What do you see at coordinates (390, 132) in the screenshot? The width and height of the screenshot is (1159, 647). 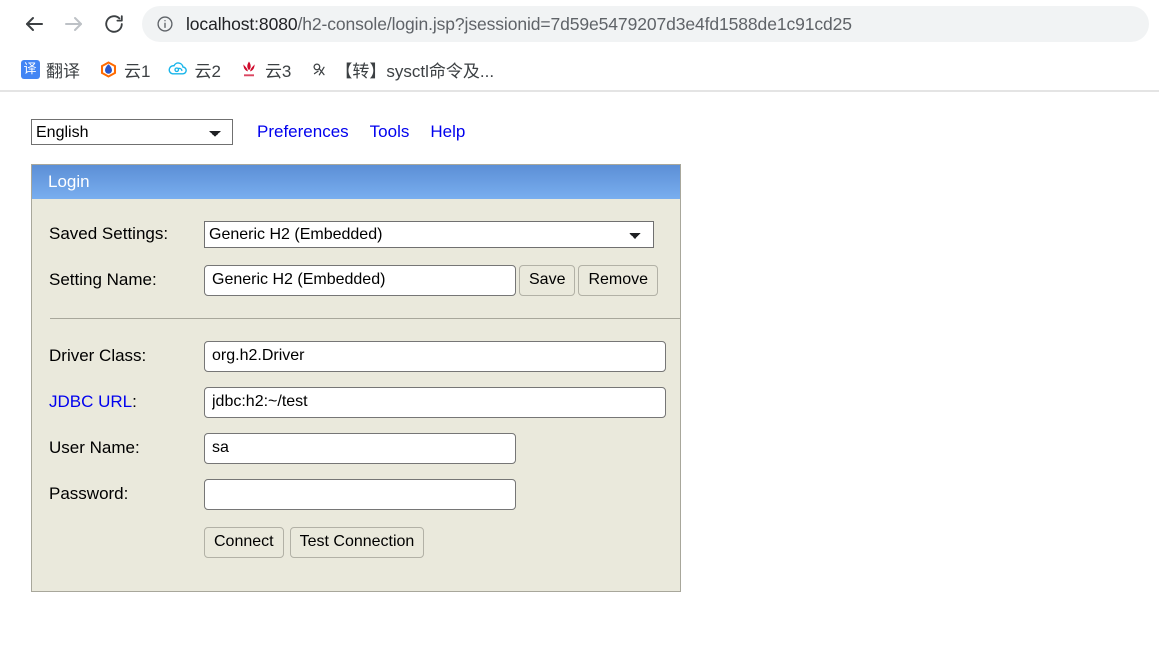 I see `tools-link: Tools` at bounding box center [390, 132].